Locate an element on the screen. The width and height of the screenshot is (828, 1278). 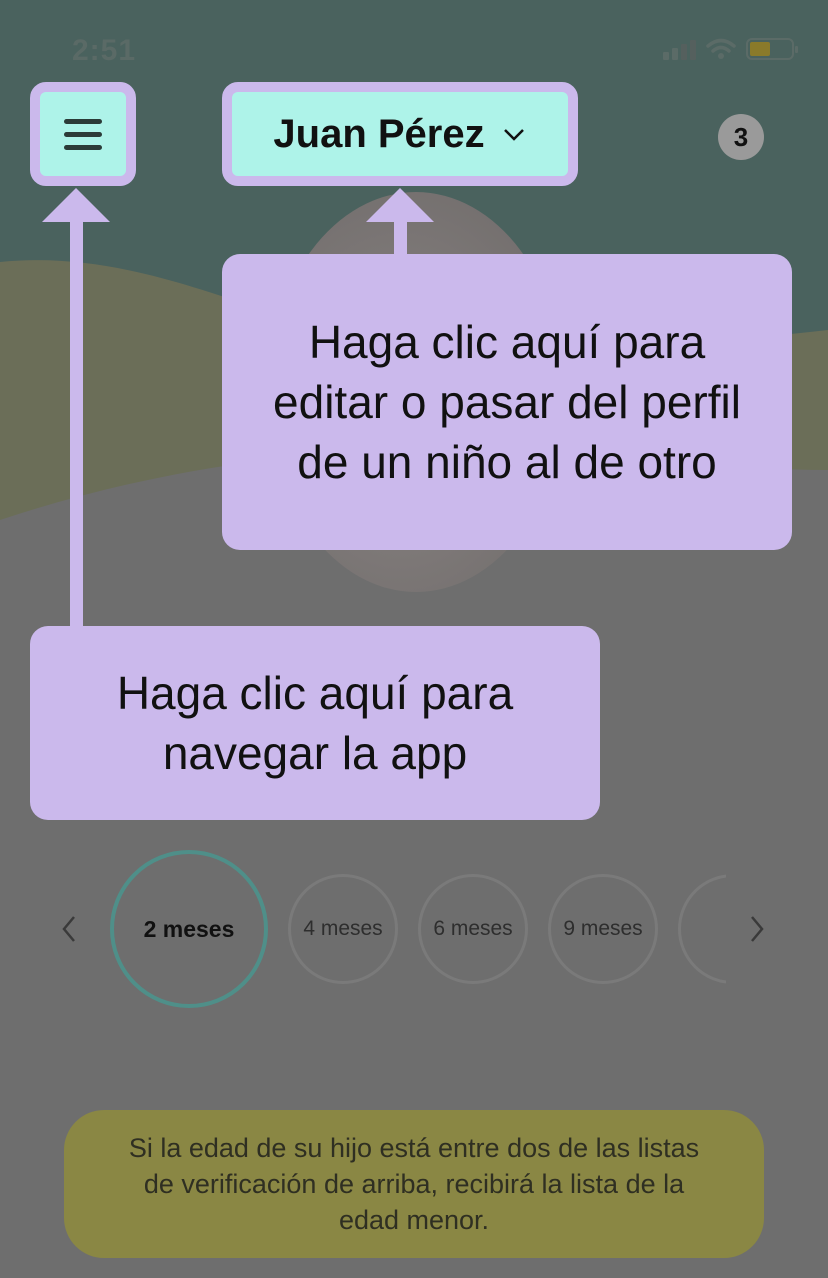
next-arrow-icon is located at coordinates (757, 929).